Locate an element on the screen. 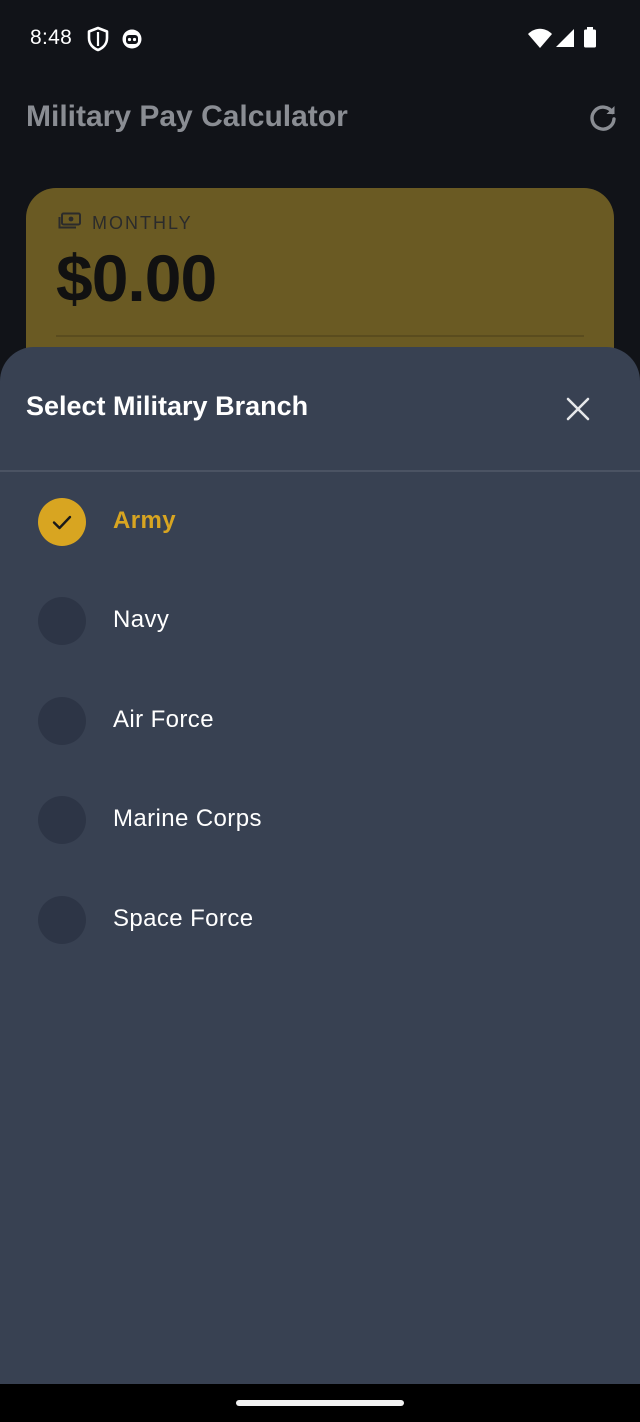  refresh-button is located at coordinates (603, 119).